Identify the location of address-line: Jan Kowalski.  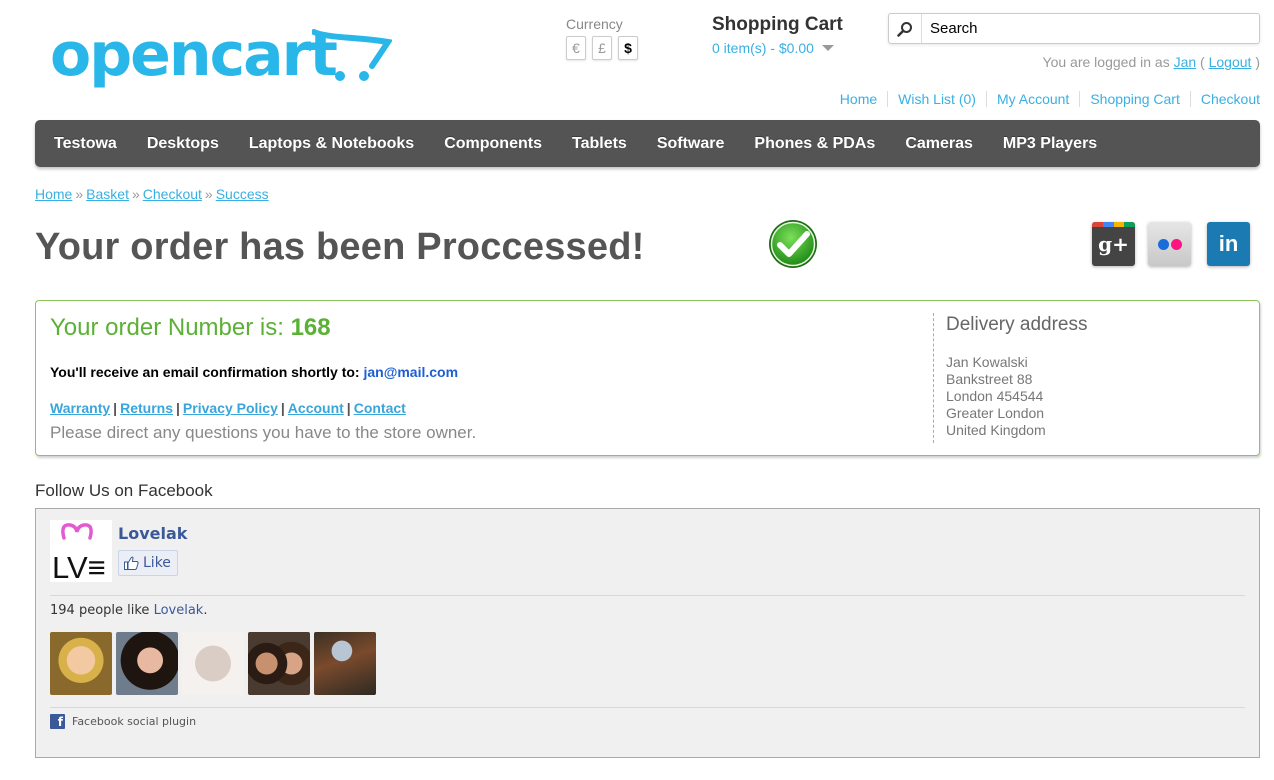
(987, 362).